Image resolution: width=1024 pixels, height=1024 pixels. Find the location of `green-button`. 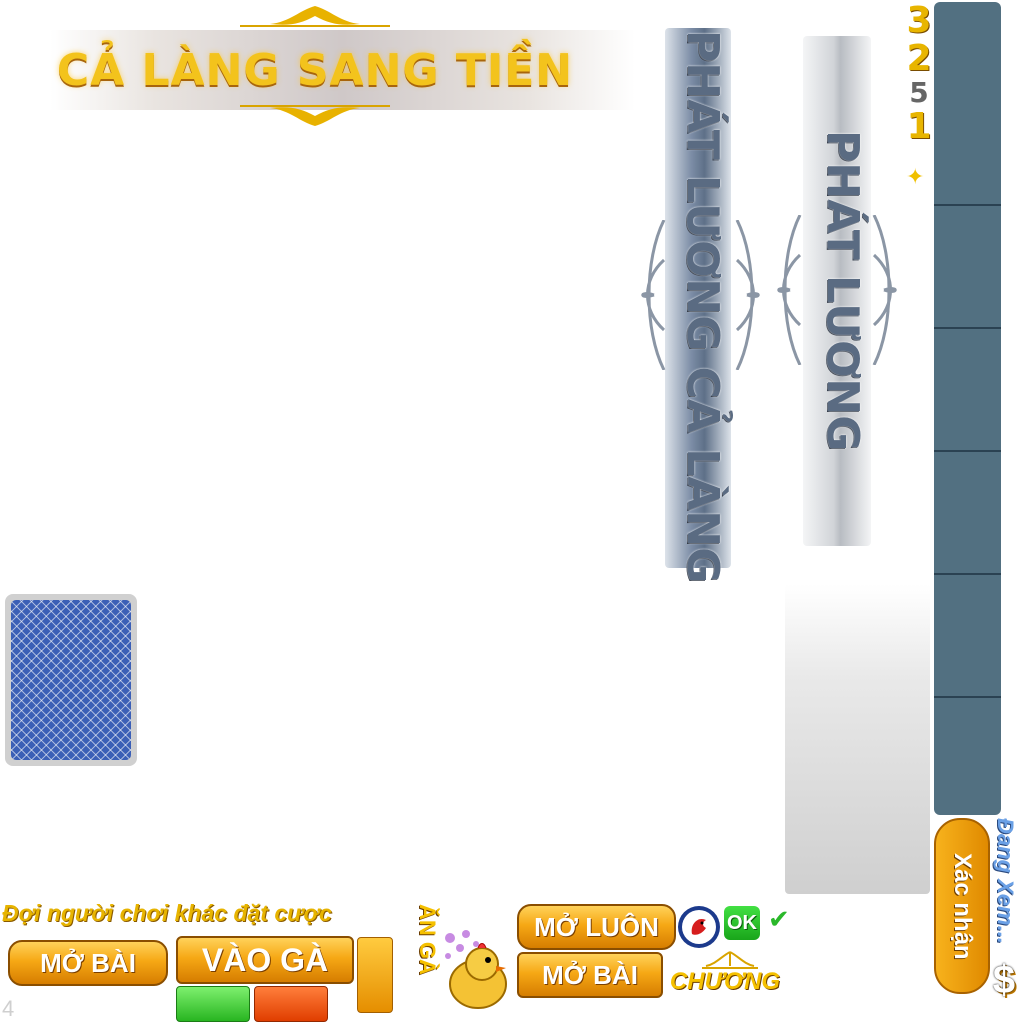

green-button is located at coordinates (213, 1004).